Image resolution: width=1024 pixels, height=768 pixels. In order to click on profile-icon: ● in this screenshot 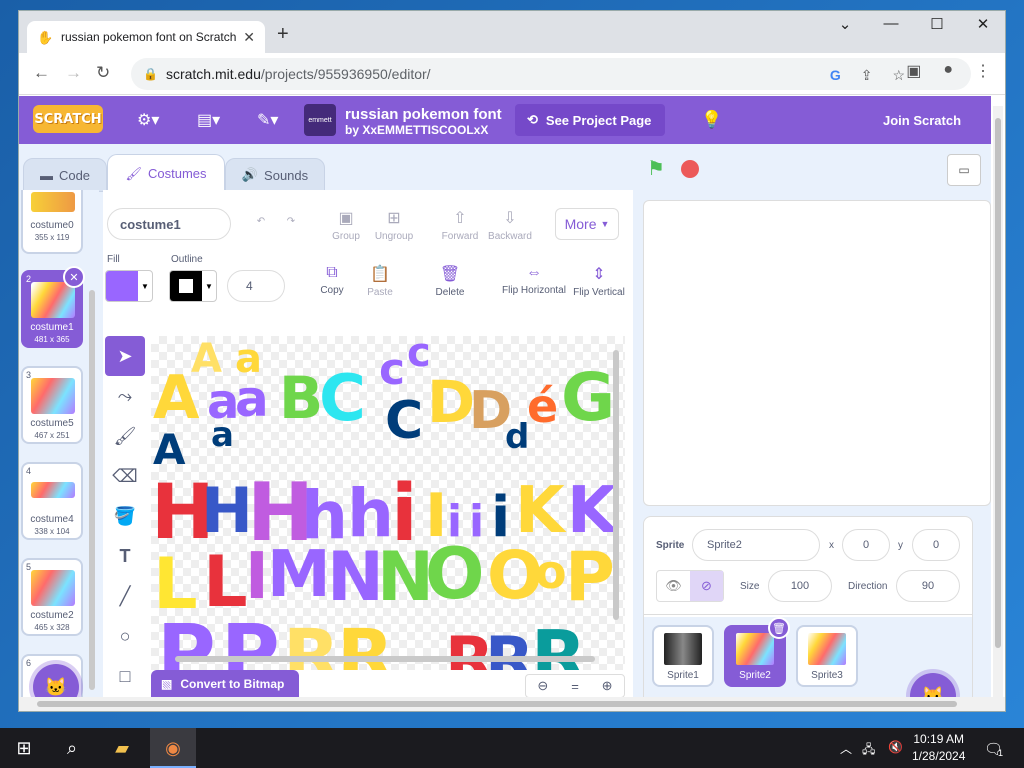, I will do `click(948, 71)`.